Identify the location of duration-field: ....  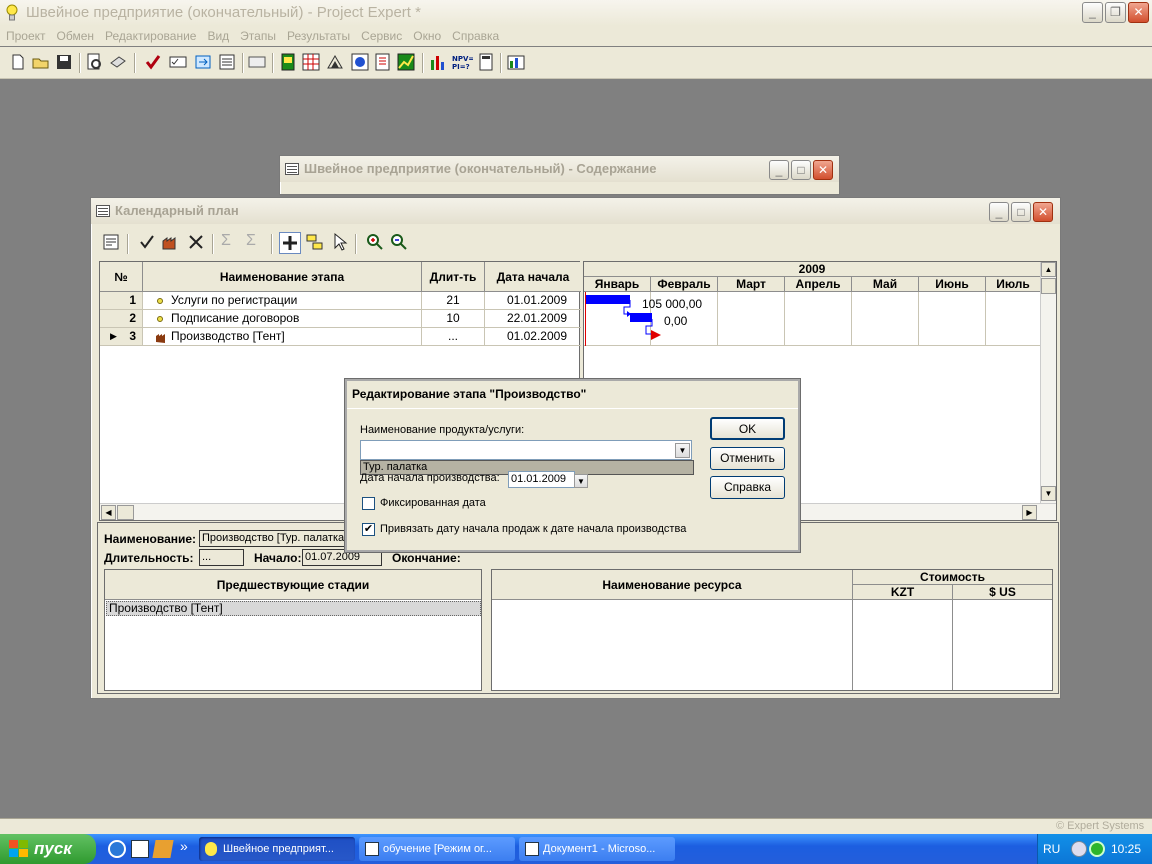
(221, 557).